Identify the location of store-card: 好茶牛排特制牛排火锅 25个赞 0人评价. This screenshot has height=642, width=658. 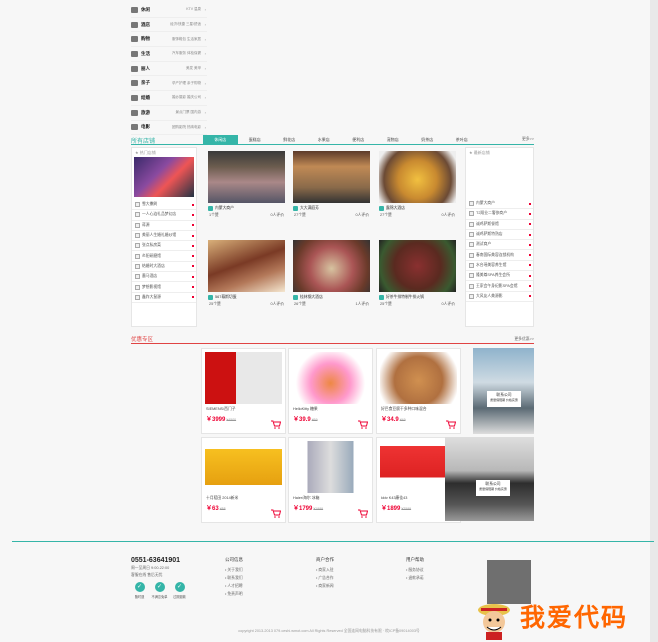
(418, 275).